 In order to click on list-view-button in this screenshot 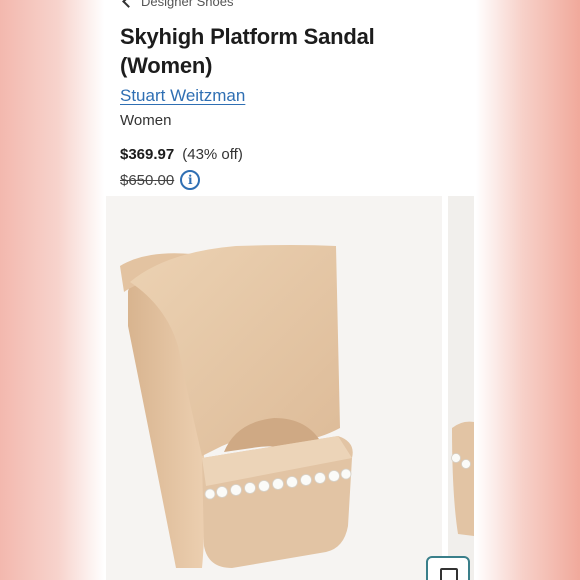, I will do `click(448, 568)`.